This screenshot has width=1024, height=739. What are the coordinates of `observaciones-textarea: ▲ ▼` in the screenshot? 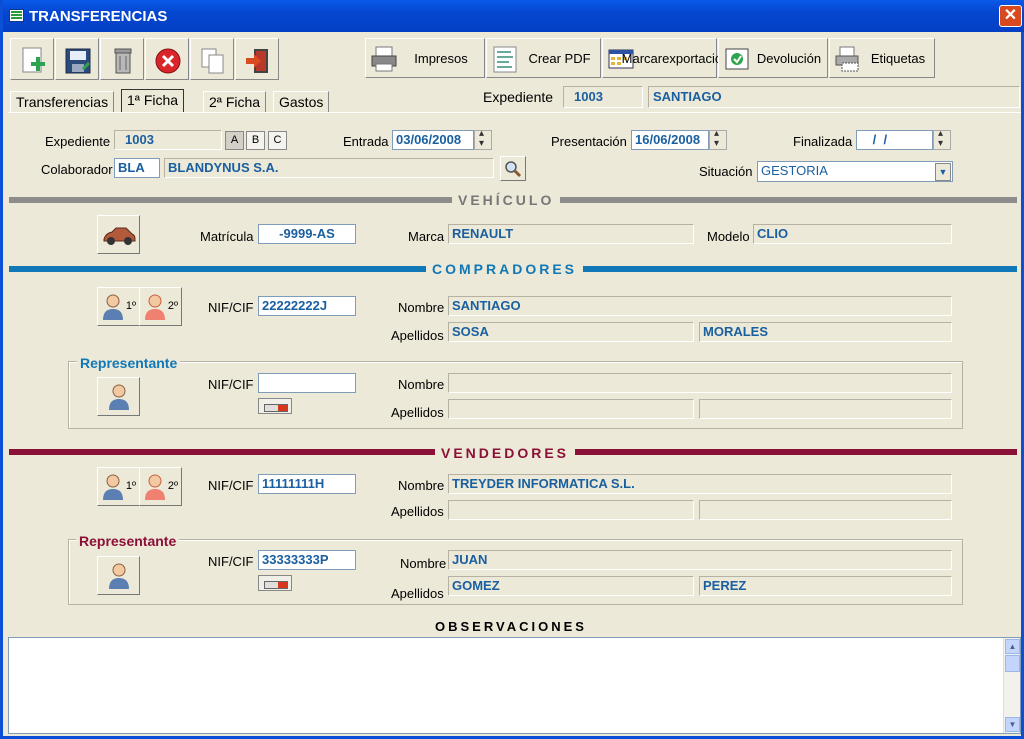 It's located at (514, 685).